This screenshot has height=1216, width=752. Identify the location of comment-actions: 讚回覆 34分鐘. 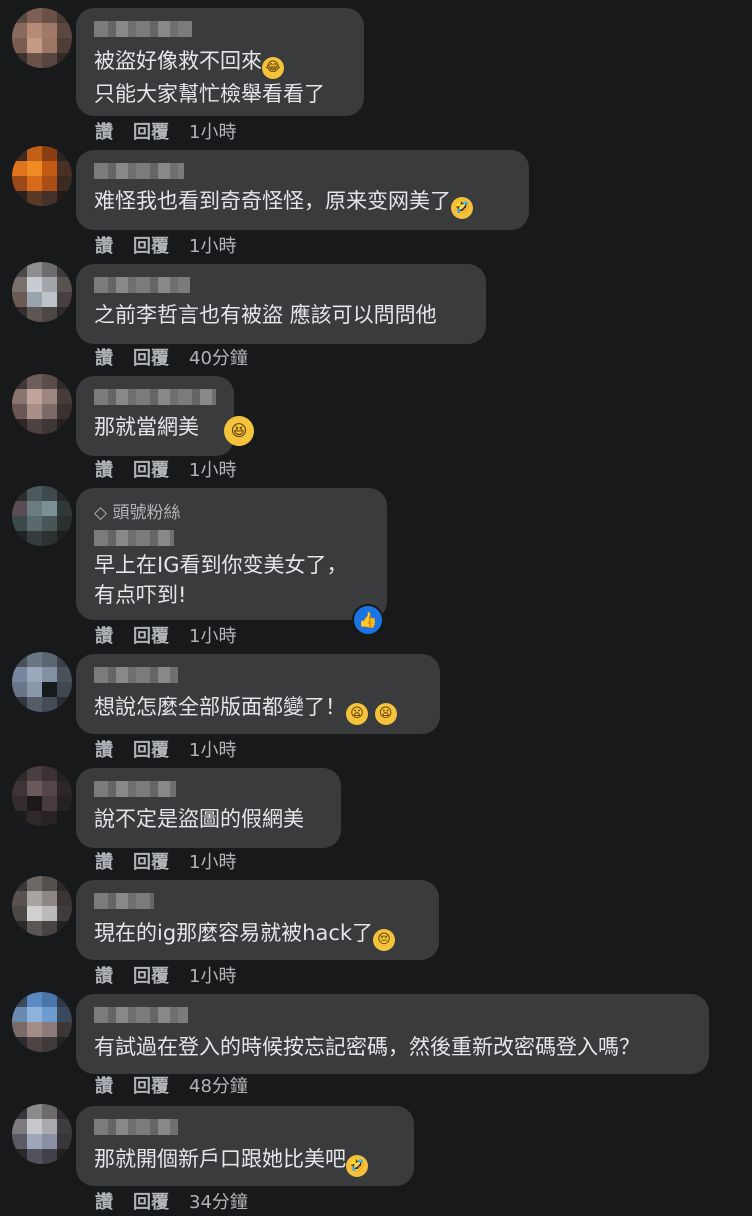
(171, 1201).